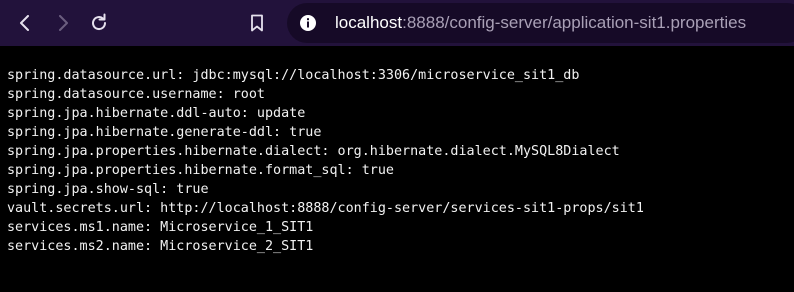 Image resolution: width=794 pixels, height=292 pixels. I want to click on properties-line: spring.jpa.show-sql: true, so click(108, 189).